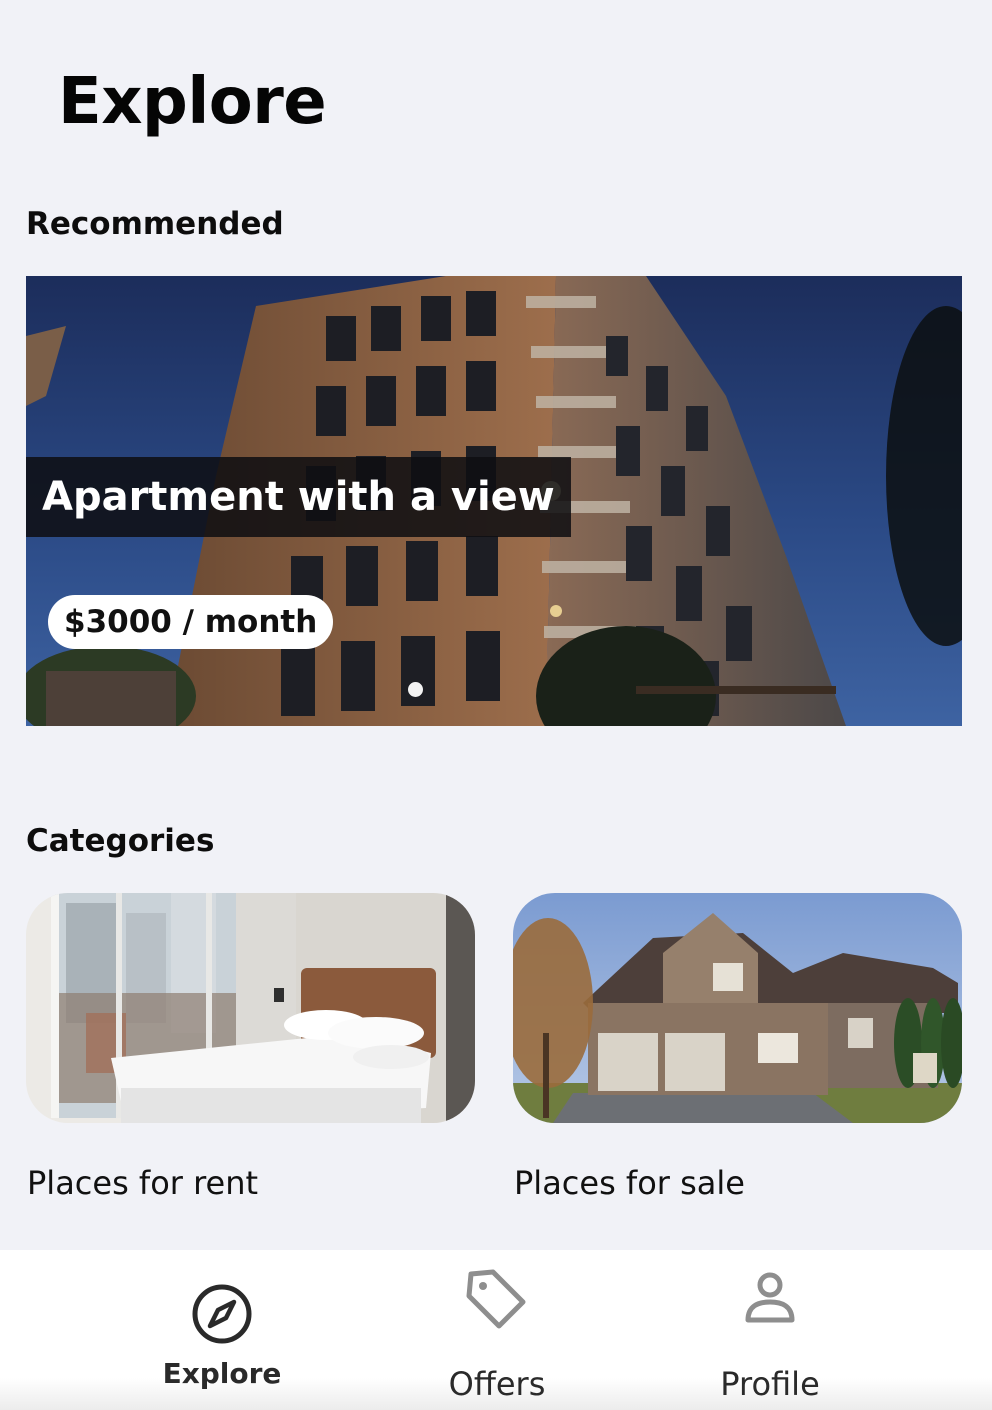 Image resolution: width=992 pixels, height=1410 pixels. Describe the element at coordinates (192, 102) in the screenshot. I see `page-title: Explore` at that location.